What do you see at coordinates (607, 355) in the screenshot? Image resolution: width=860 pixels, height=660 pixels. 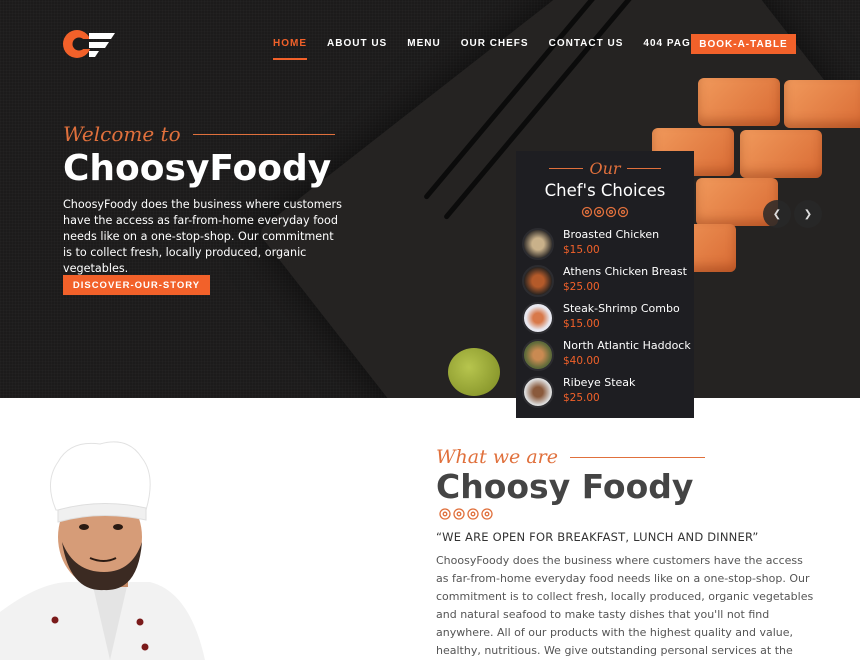 I see `dish-item: North Atlantic Haddock $40.00` at bounding box center [607, 355].